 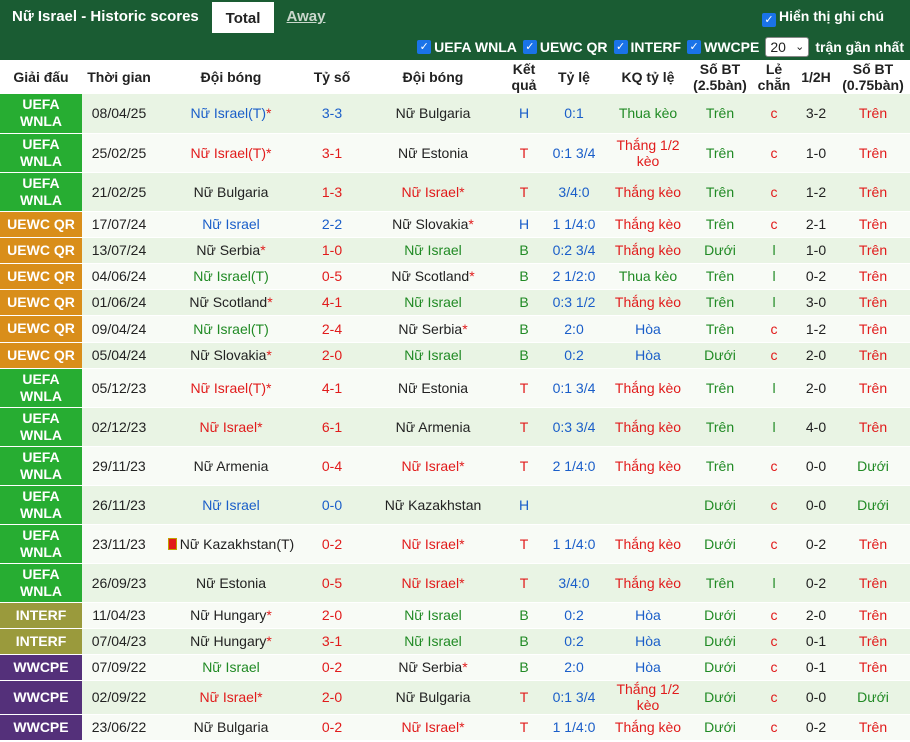 I want to click on handicap: 1 1/4:0, so click(x=574, y=224).